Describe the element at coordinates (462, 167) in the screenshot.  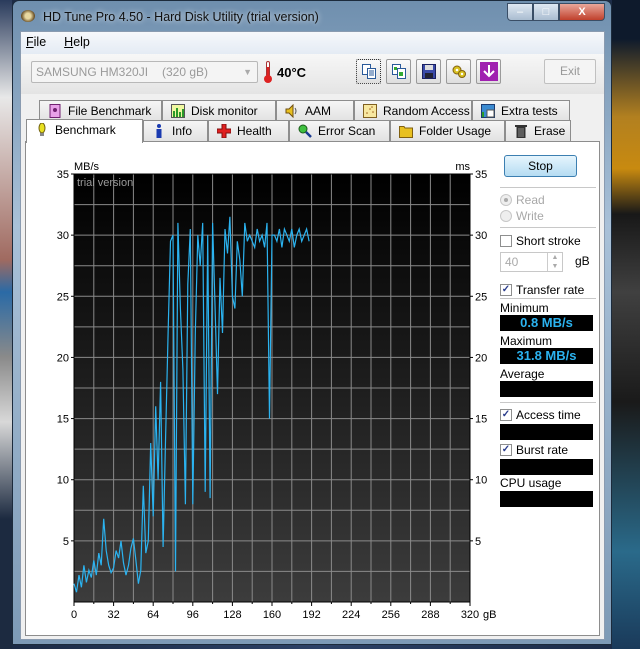
I see `y-axis-label-right: ms` at that location.